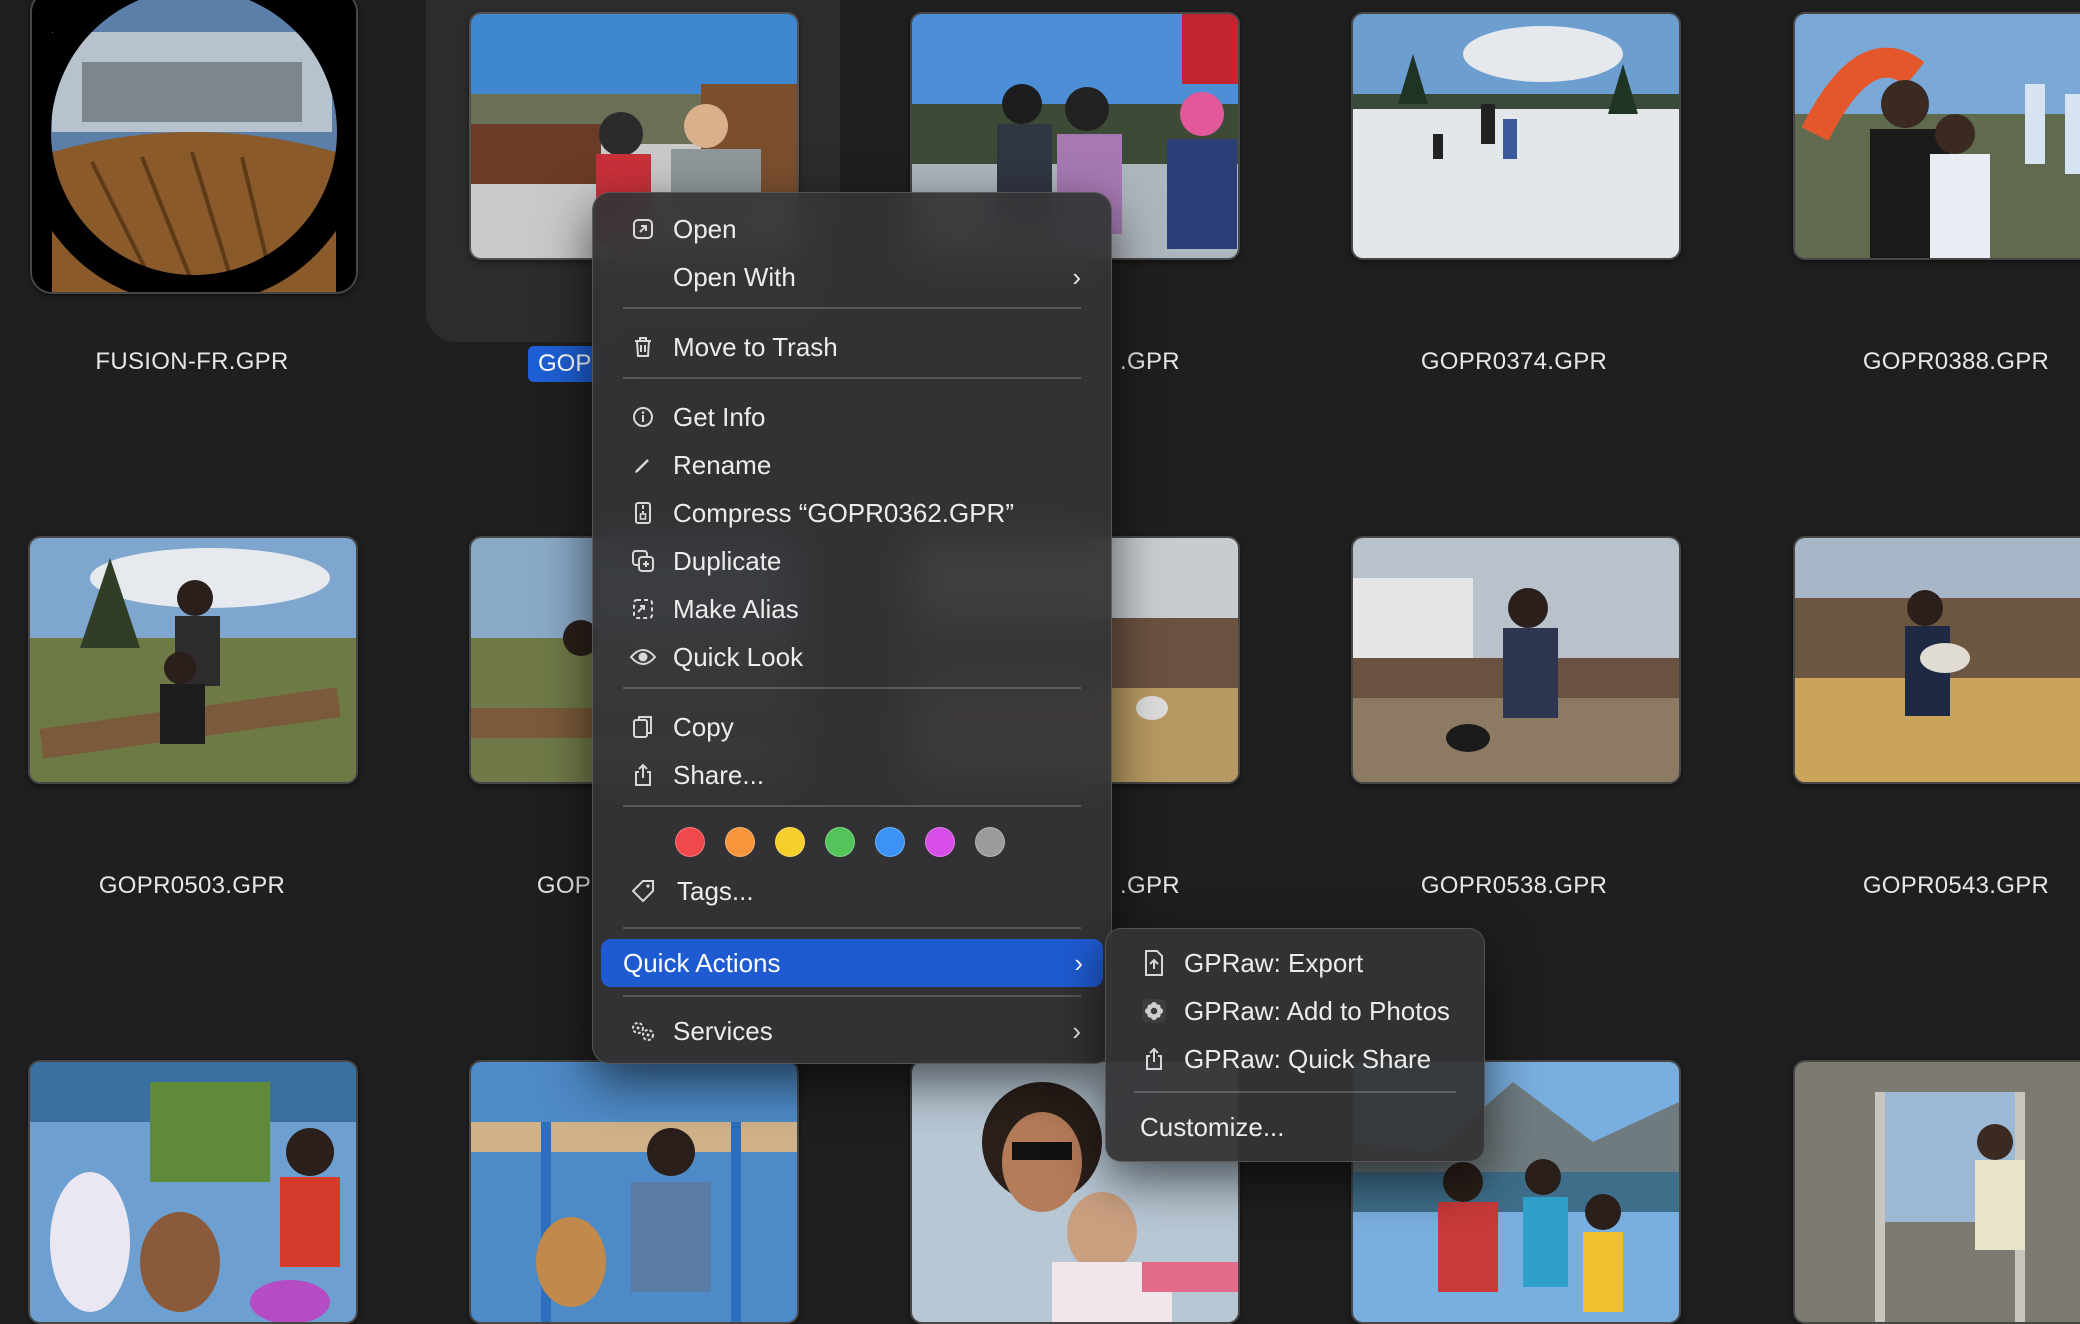 This screenshot has width=2080, height=1324. I want to click on thumbnail-gopr0374, so click(1516, 136).